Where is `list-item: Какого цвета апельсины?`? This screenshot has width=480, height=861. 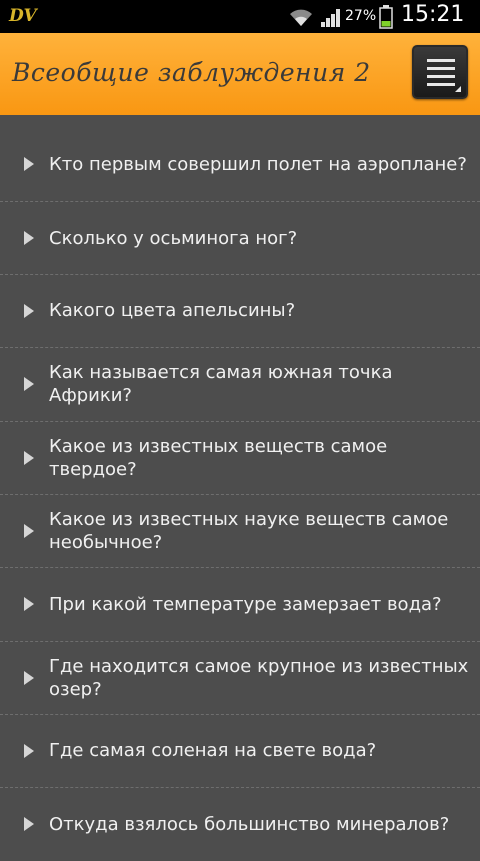
list-item: Какого цвета апельсины? is located at coordinates (240, 311).